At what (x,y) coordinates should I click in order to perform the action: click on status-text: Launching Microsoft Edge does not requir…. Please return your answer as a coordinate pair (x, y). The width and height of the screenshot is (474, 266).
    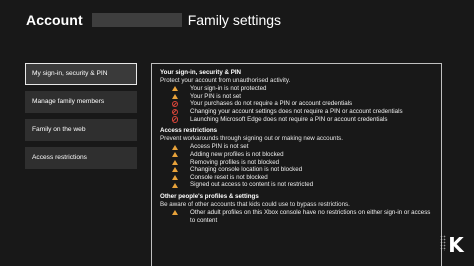
    Looking at the image, I should click on (289, 119).